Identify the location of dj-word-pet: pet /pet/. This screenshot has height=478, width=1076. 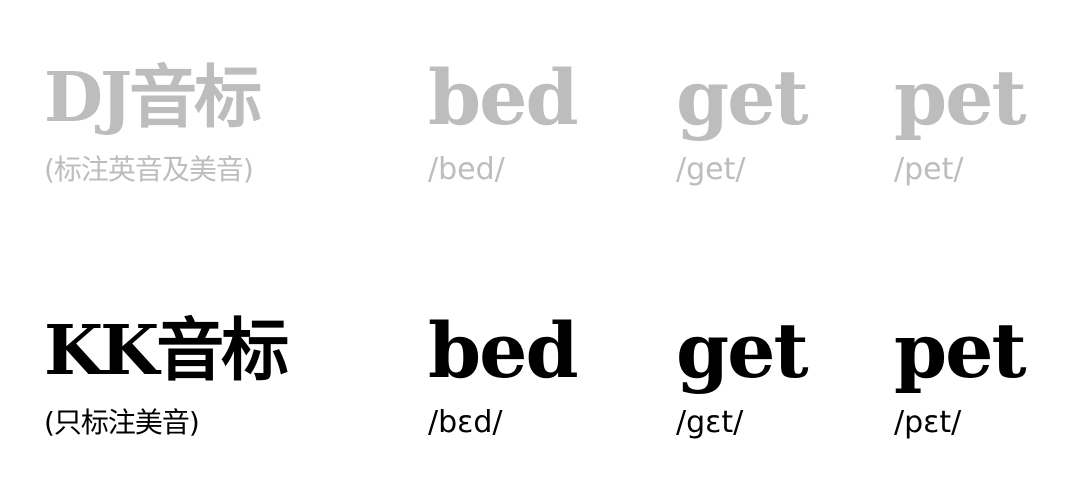
(960, 120).